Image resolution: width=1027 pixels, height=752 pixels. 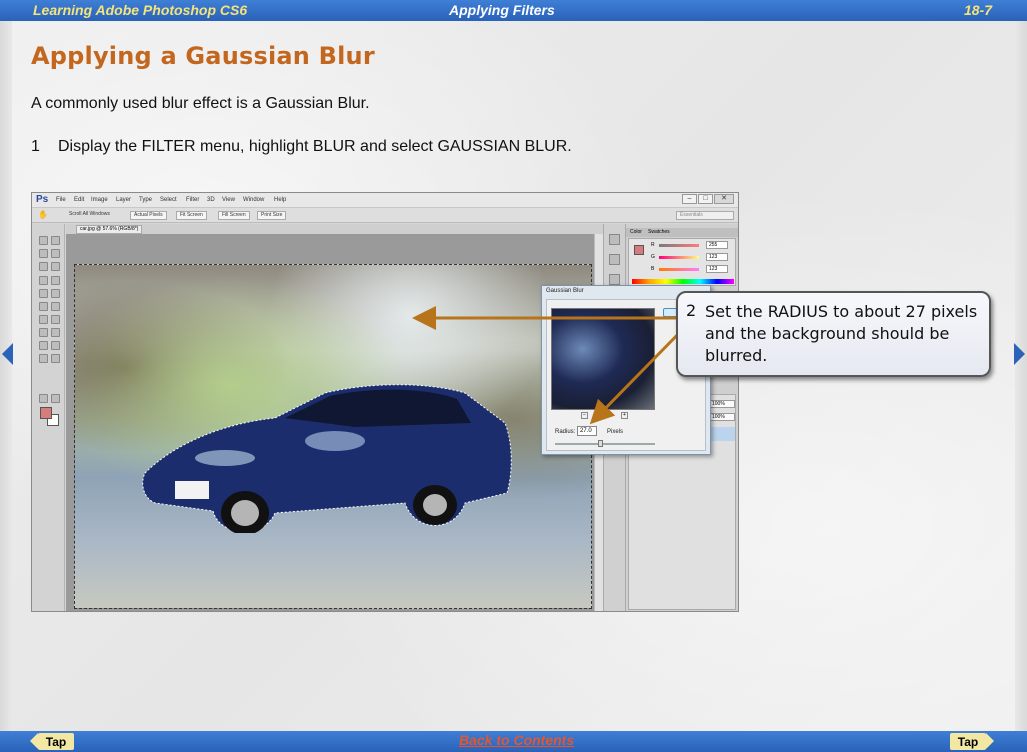 What do you see at coordinates (55, 253) in the screenshot?
I see `quick-select-tool-icon` at bounding box center [55, 253].